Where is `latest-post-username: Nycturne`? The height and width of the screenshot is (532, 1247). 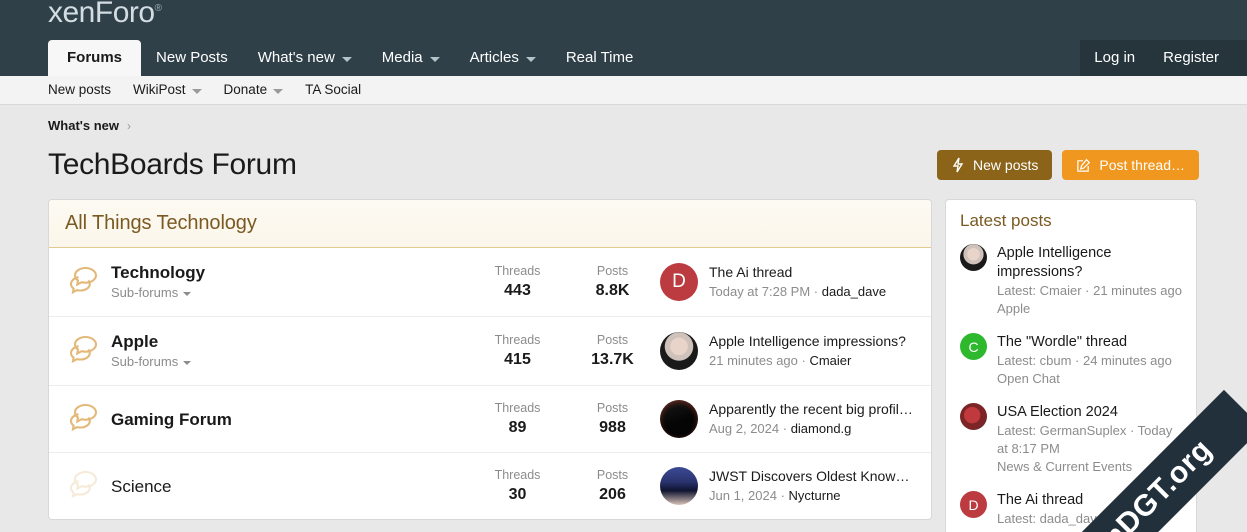
latest-post-username: Nycturne is located at coordinates (815, 495).